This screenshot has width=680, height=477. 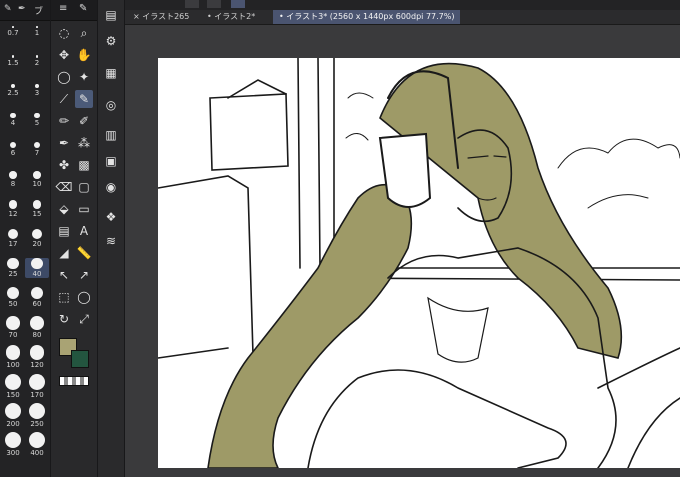 What do you see at coordinates (37, 357) in the screenshot?
I see `brush-size-option: 120` at bounding box center [37, 357].